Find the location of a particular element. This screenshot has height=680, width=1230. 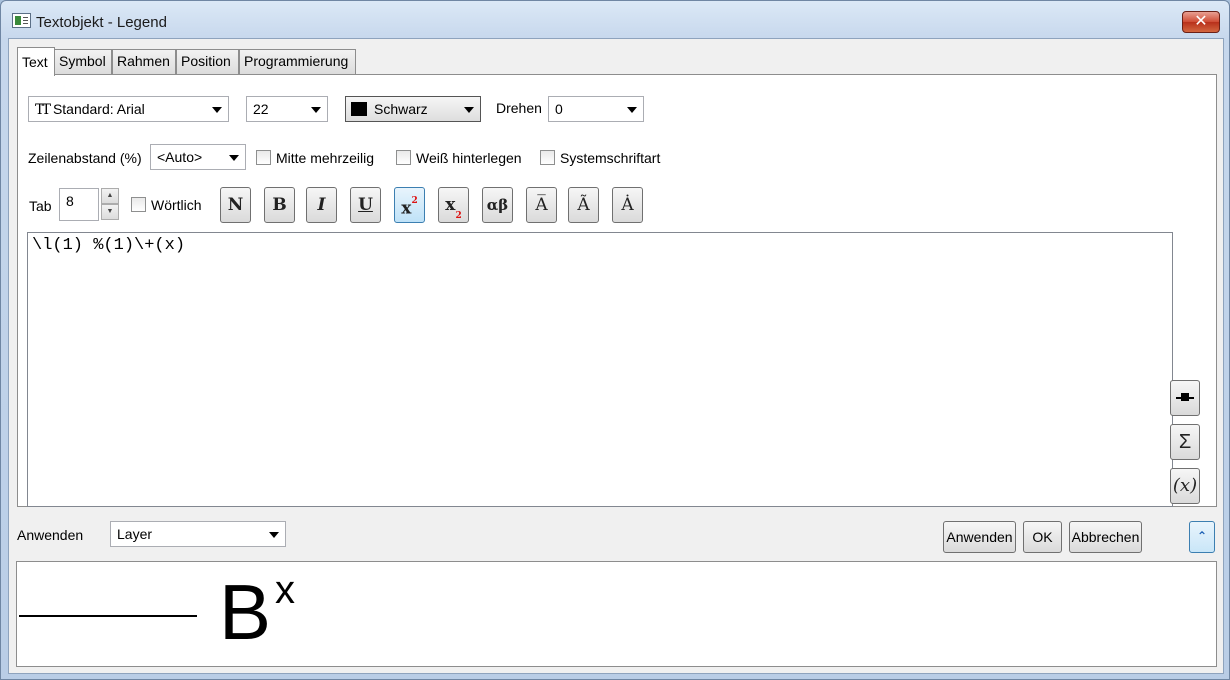

subscript-mark: 2 is located at coordinates (458, 216).